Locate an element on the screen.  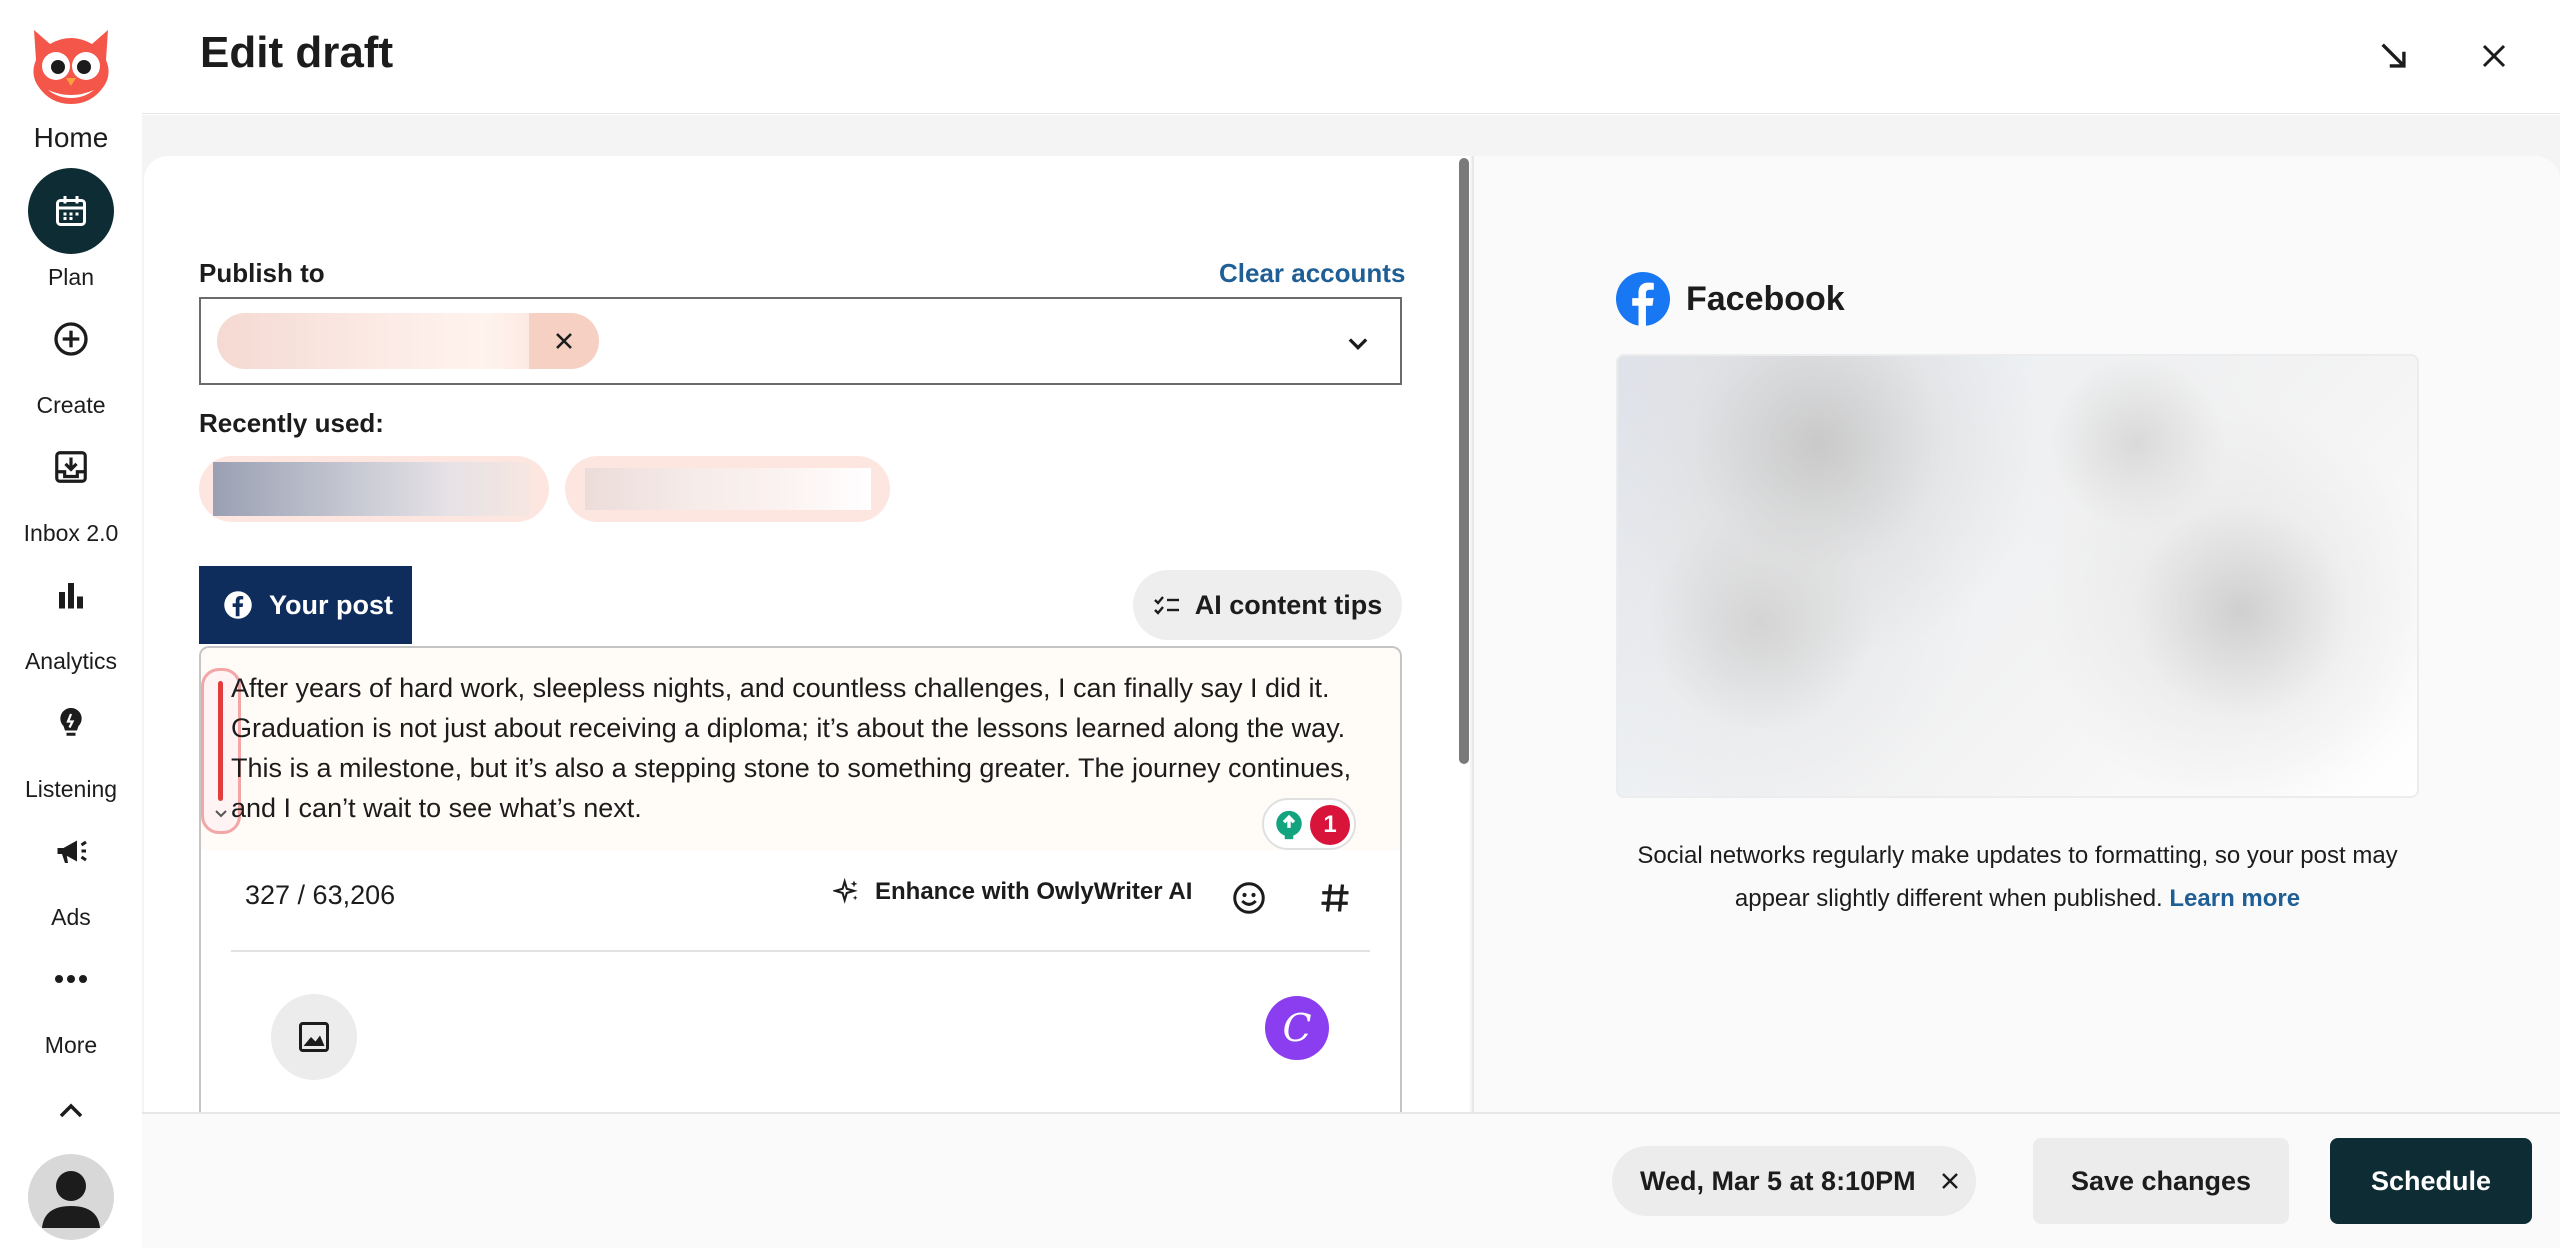
canva-icon: C is located at coordinates (1297, 1028).